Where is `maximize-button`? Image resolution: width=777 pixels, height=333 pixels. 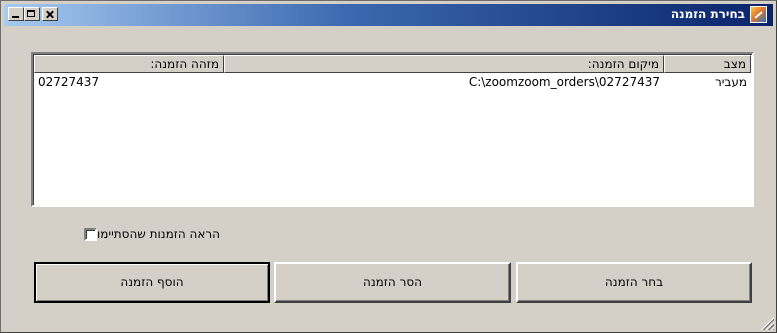
maximize-button is located at coordinates (32, 14).